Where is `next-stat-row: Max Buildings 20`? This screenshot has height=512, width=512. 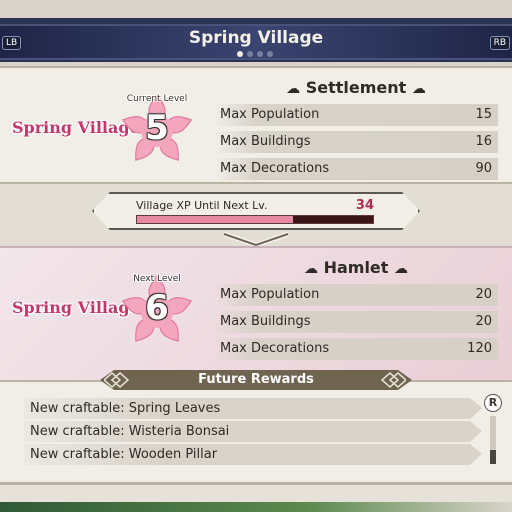 next-stat-row: Max Buildings 20 is located at coordinates (356, 322).